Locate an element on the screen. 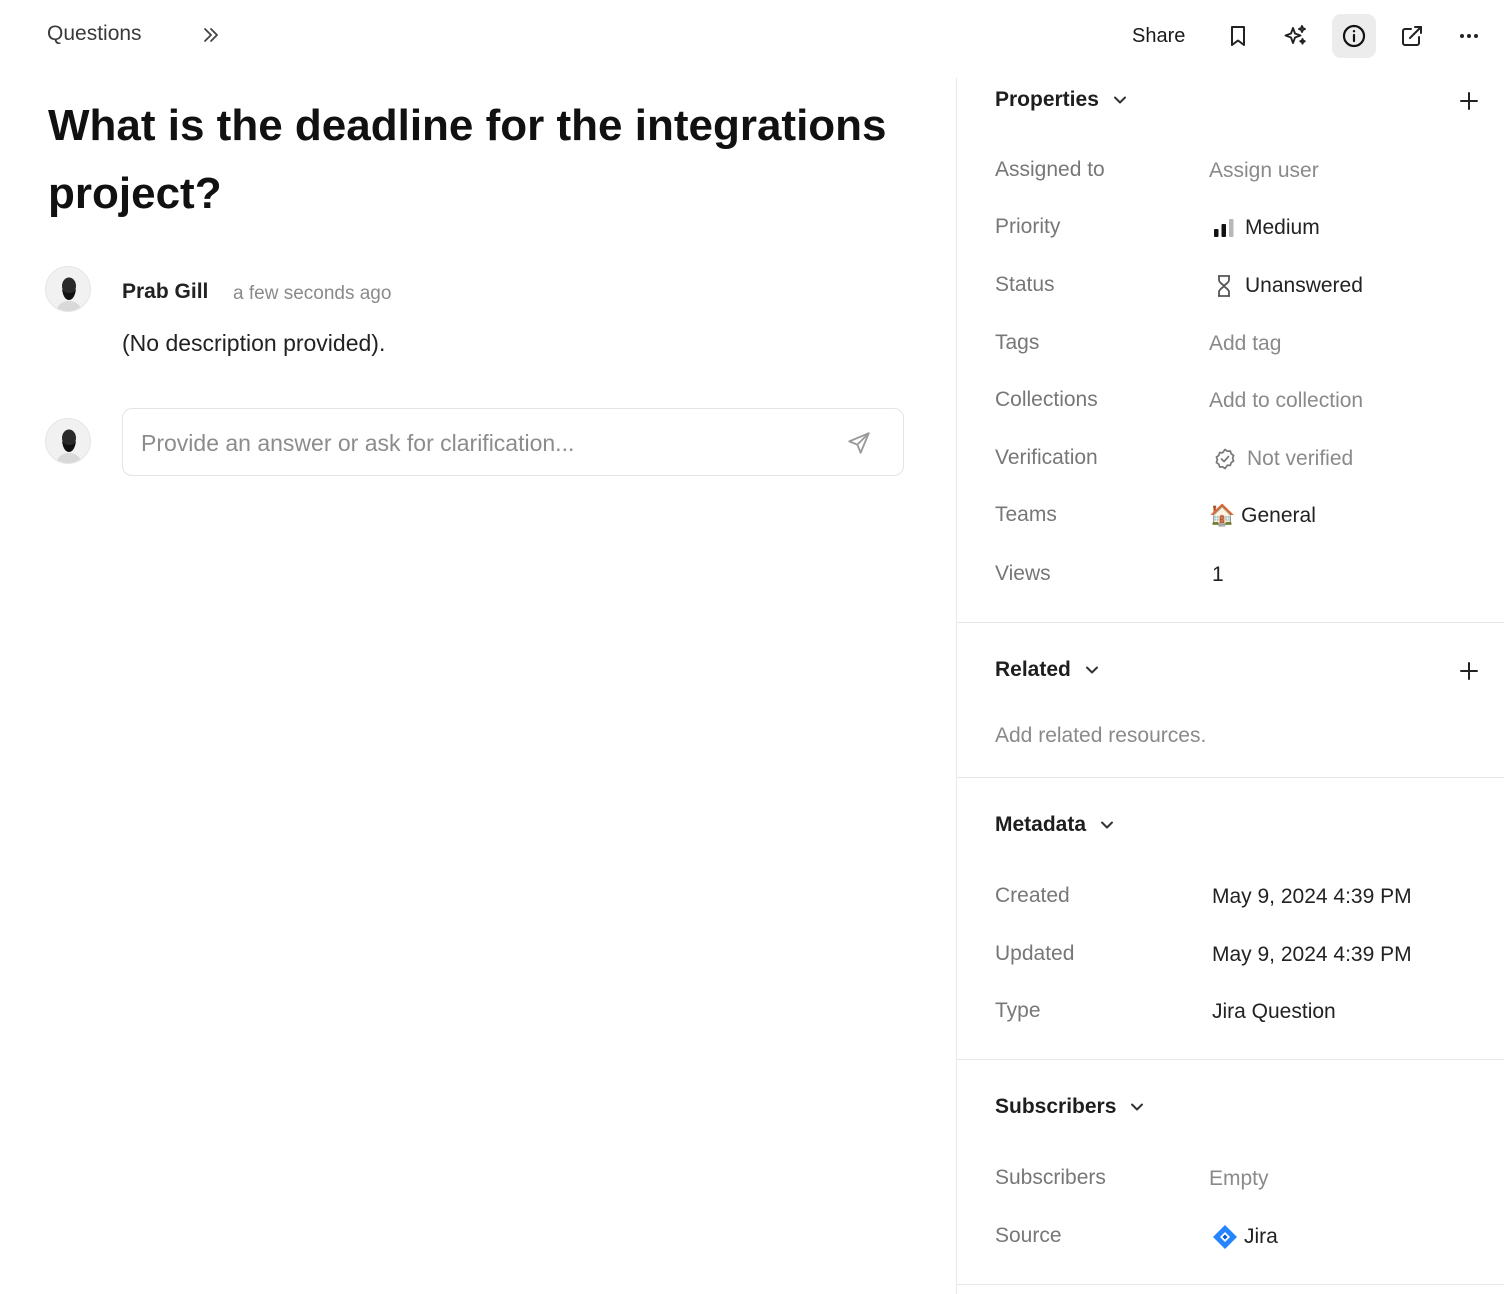 The height and width of the screenshot is (1294, 1504). collections-label: Collections is located at coordinates (1046, 399).